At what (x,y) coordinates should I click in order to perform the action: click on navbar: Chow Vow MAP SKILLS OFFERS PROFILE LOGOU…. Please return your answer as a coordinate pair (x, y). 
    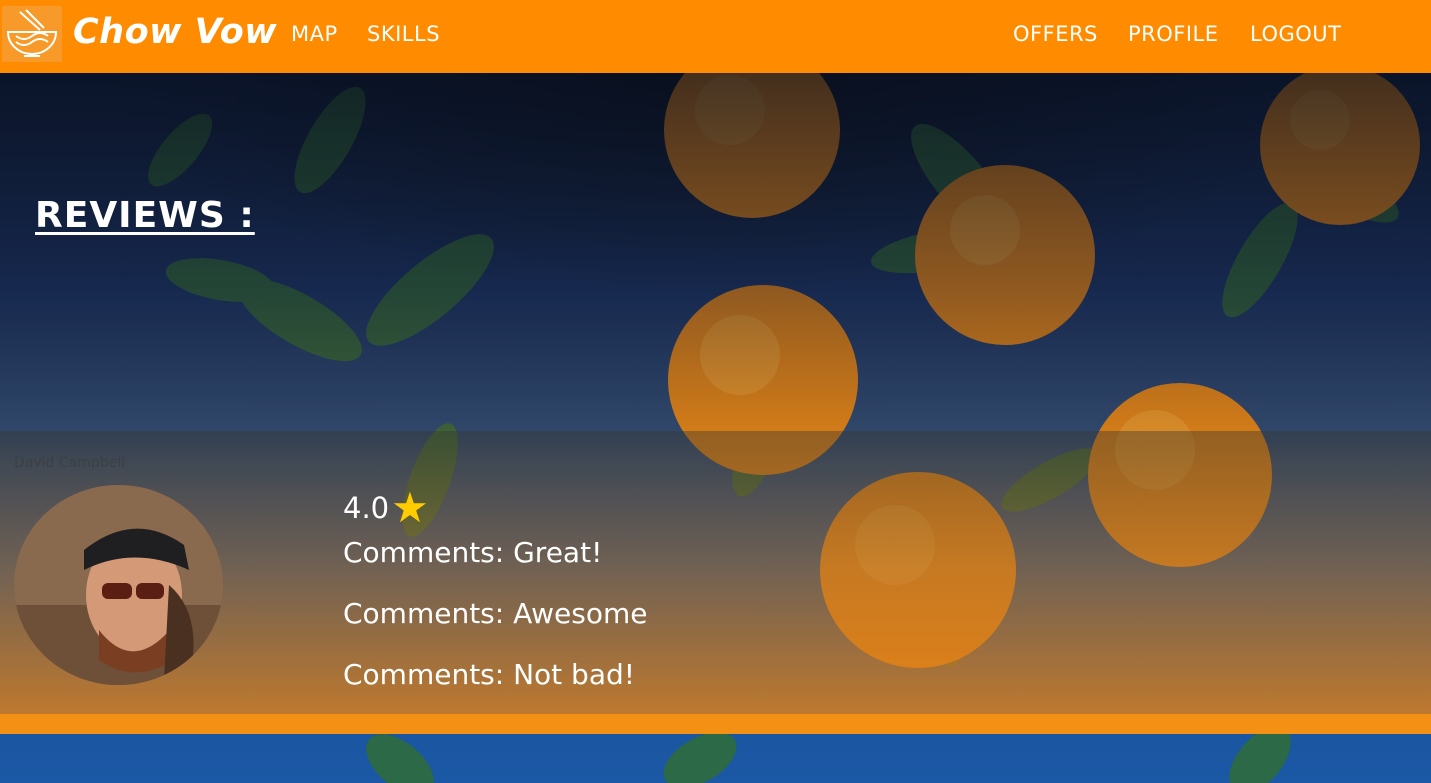
    Looking at the image, I should click on (715, 36).